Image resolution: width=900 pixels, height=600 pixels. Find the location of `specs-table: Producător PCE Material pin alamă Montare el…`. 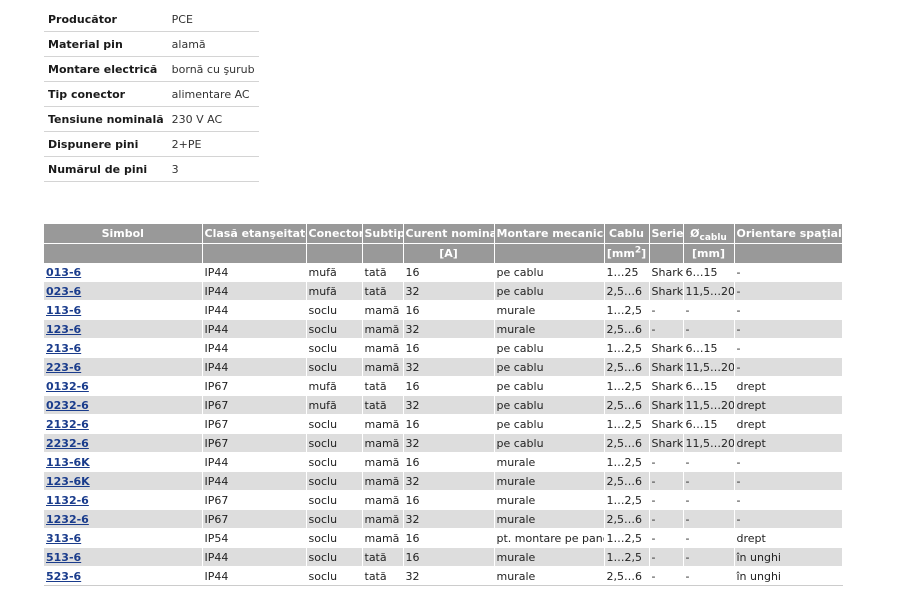

specs-table: Producător PCE Material pin alamă Montare el… is located at coordinates (151, 94).